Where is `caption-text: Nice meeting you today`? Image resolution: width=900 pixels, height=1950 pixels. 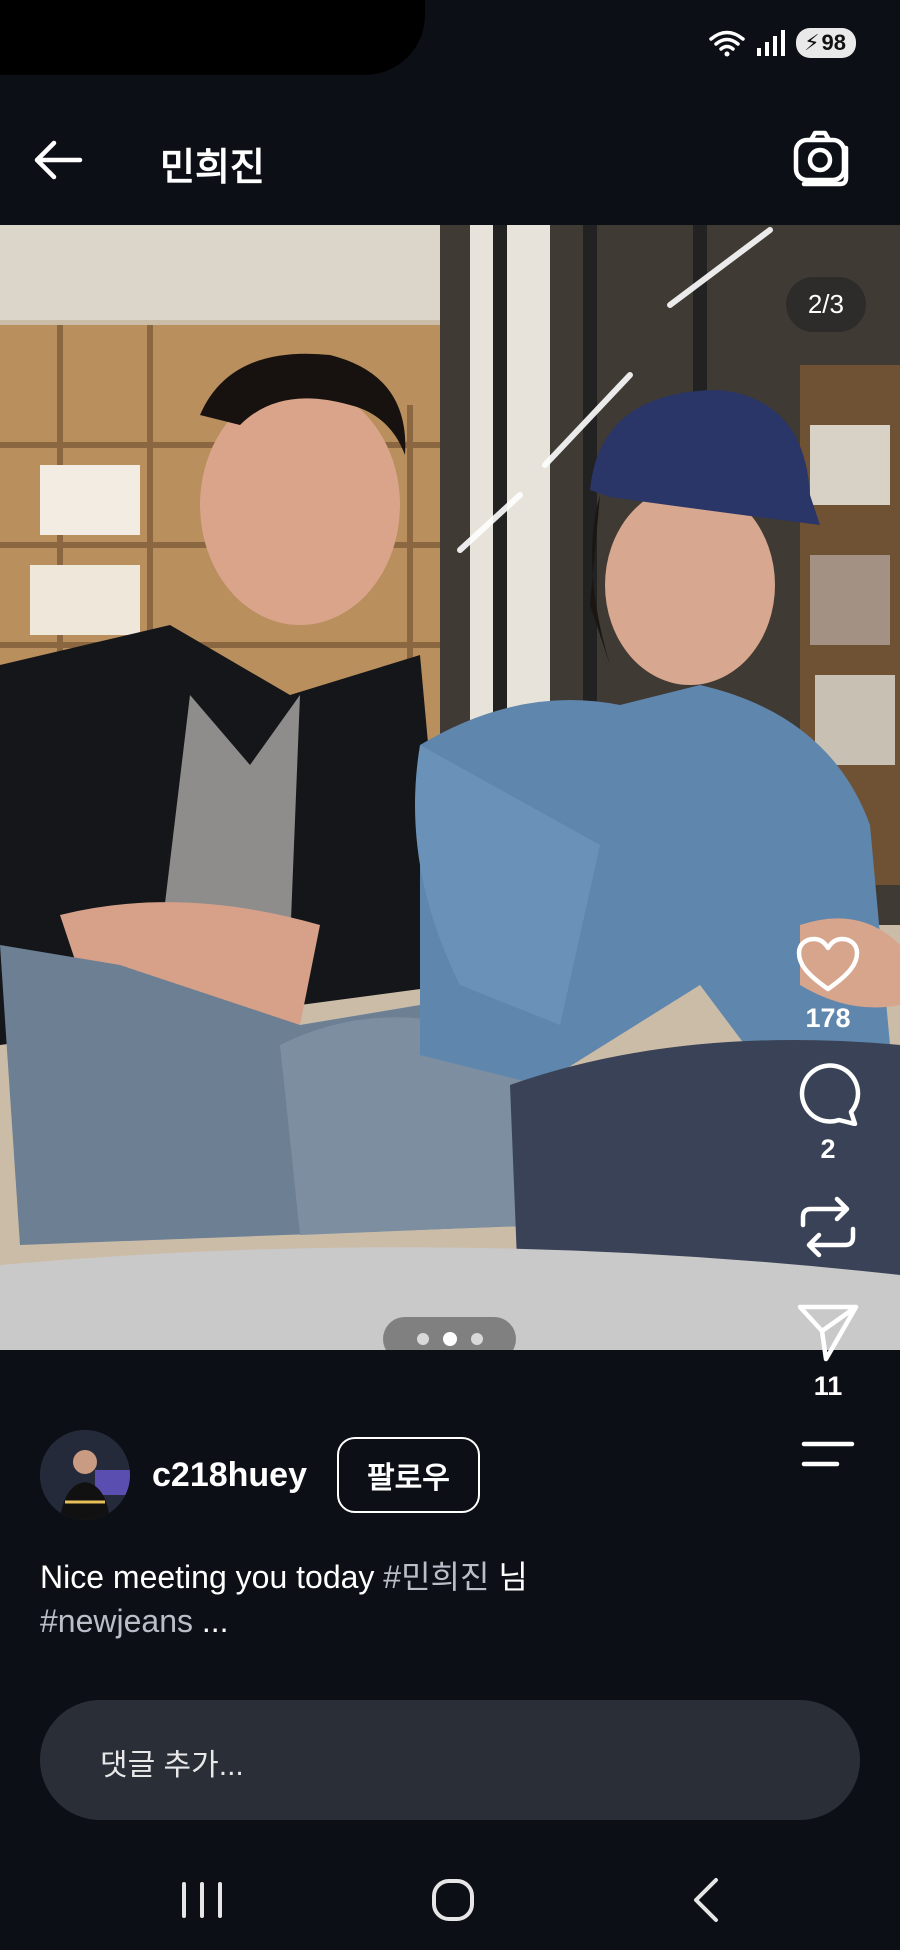 caption-text: Nice meeting you today is located at coordinates (212, 1577).